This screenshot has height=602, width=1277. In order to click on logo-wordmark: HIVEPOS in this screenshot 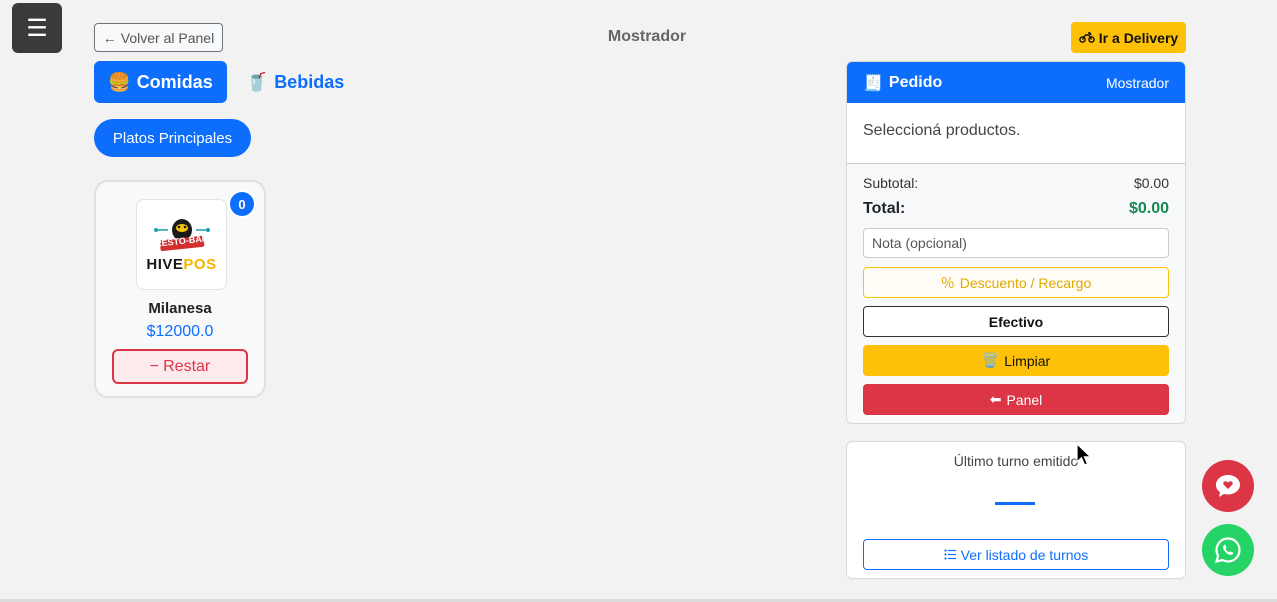, I will do `click(181, 264)`.